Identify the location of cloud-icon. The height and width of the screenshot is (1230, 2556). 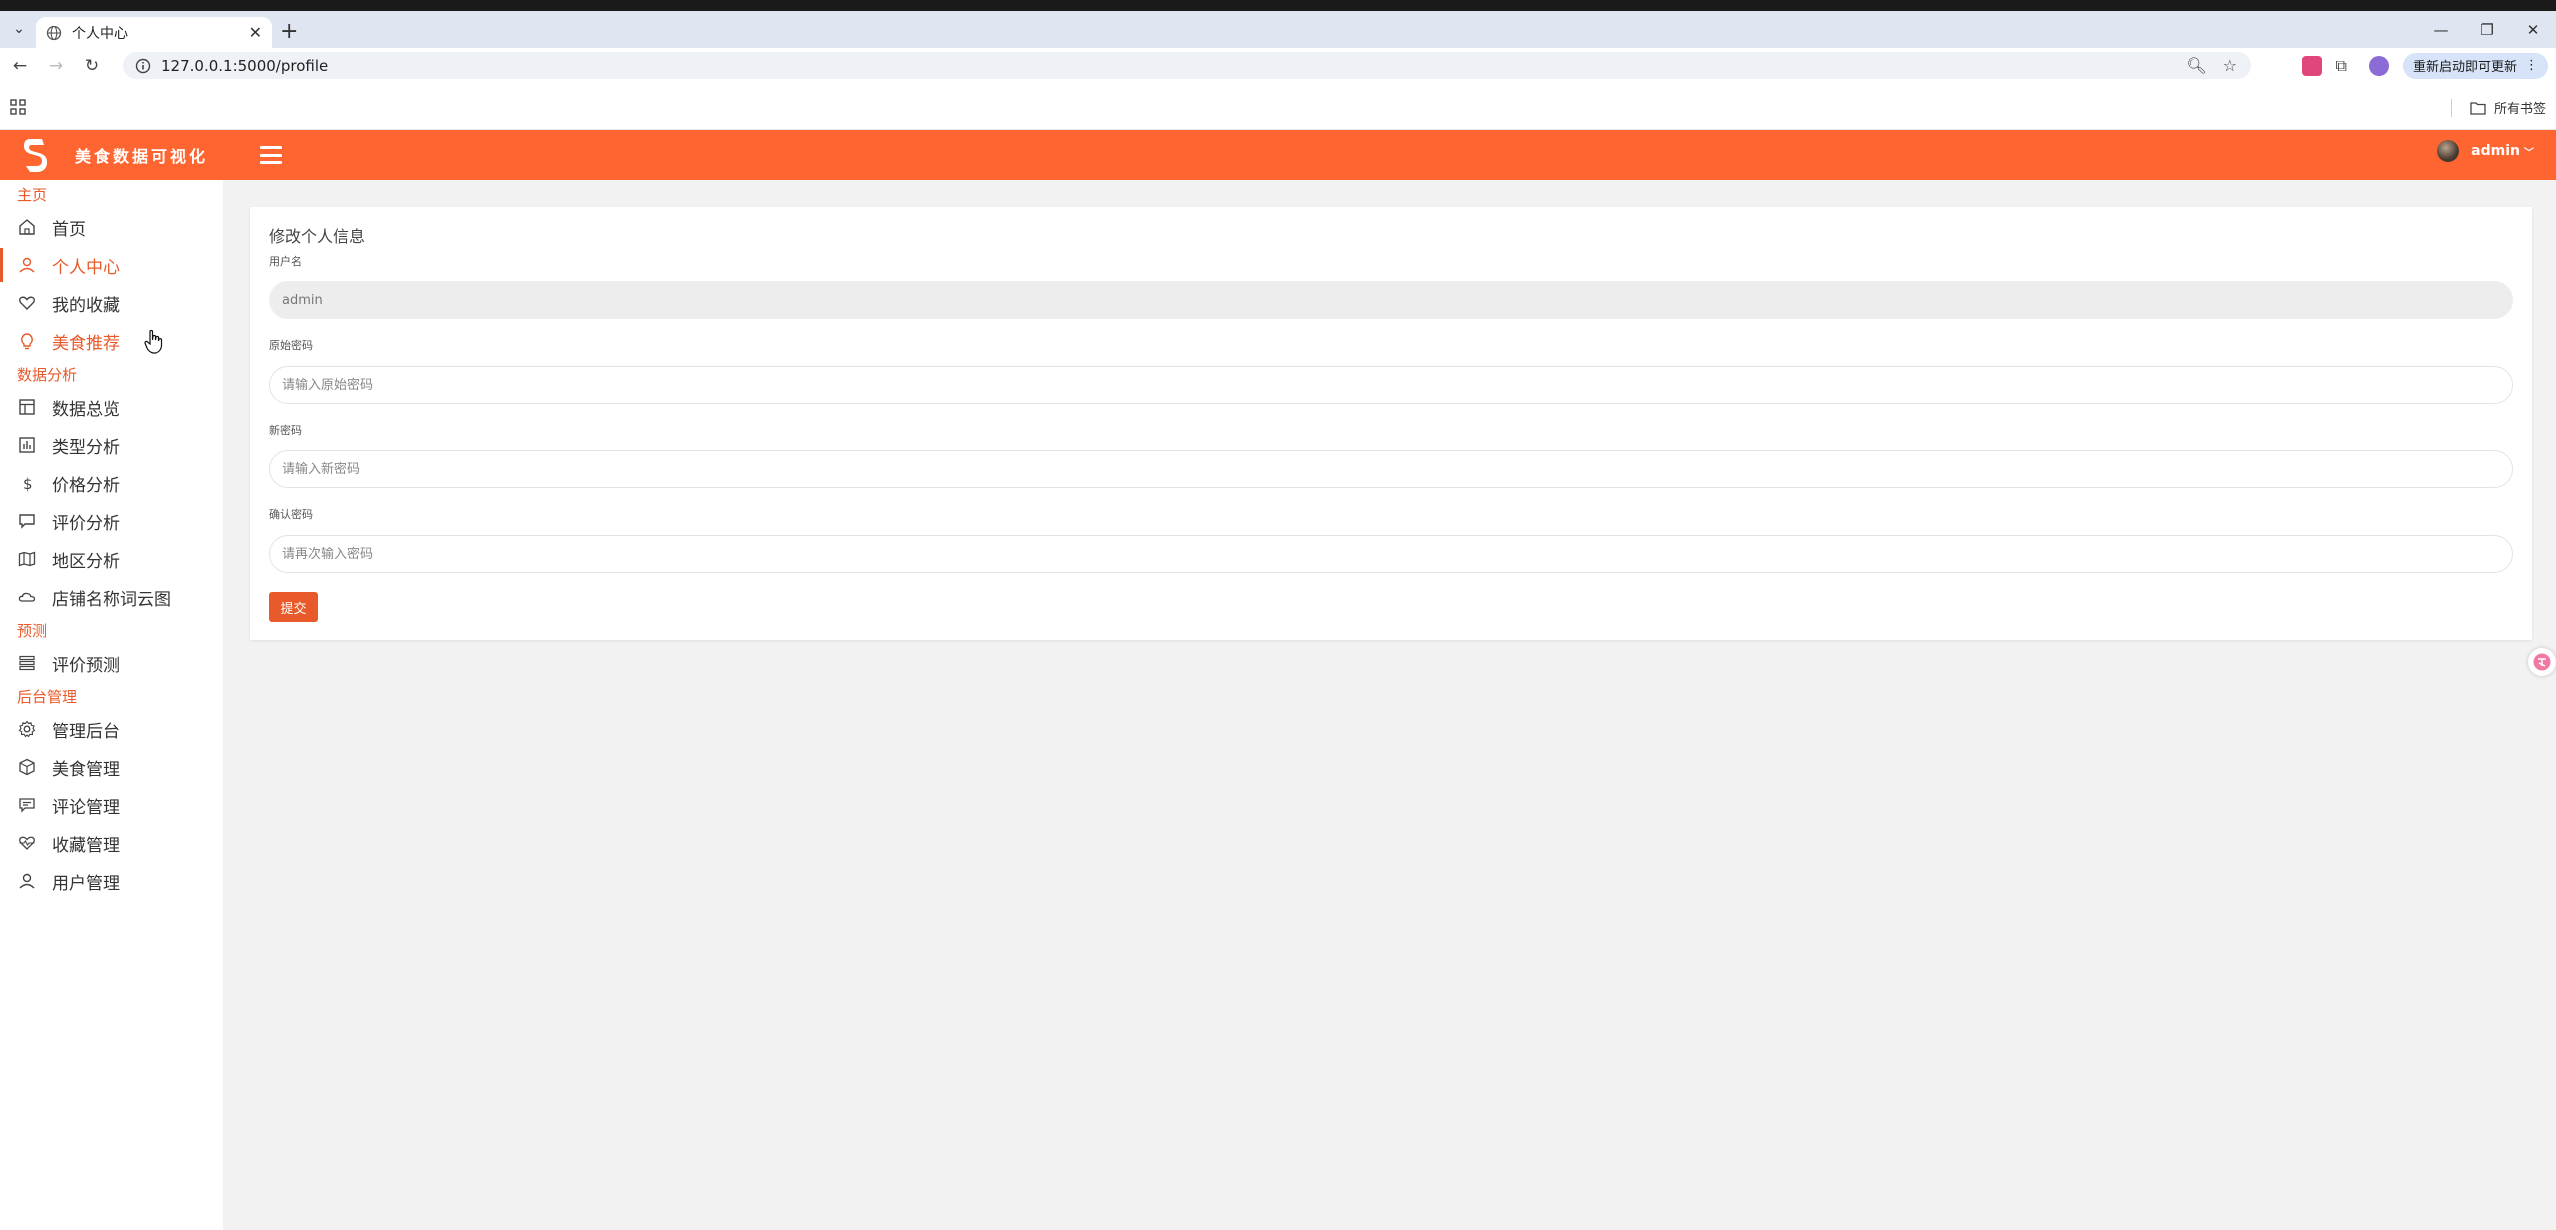
(27, 597).